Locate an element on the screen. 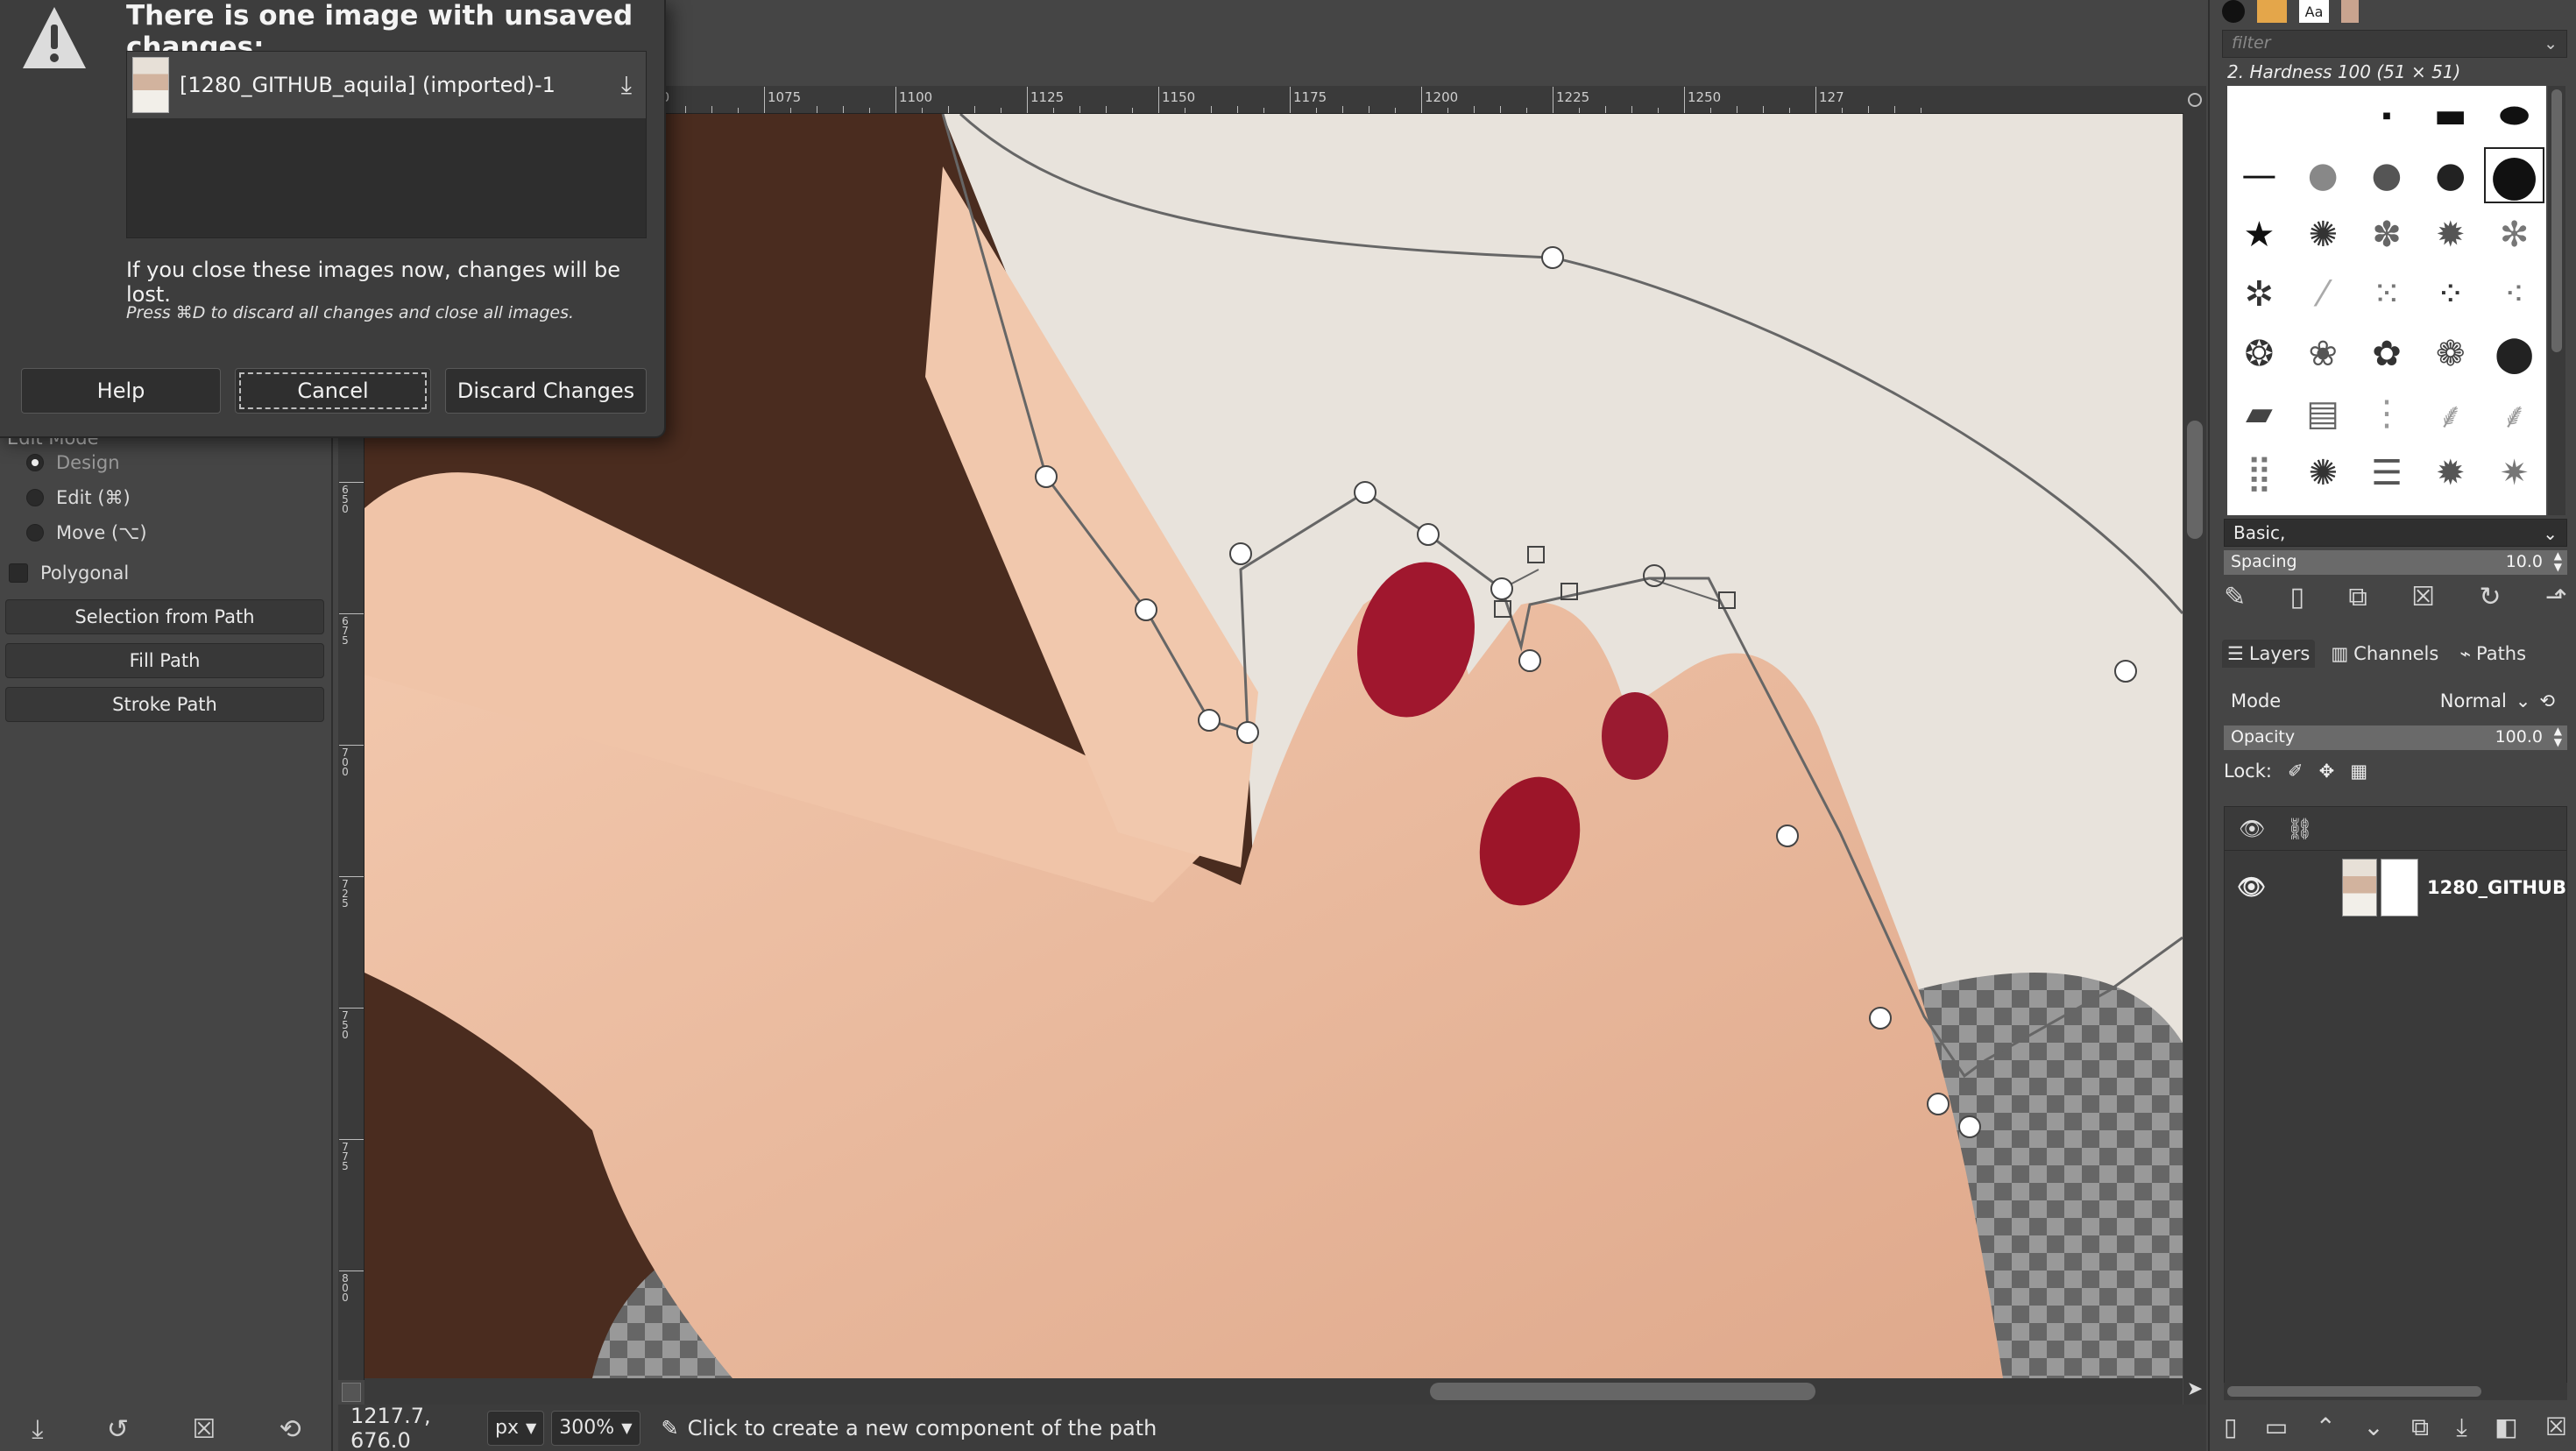  new-brush-icon: ▯ is located at coordinates (2297, 597).